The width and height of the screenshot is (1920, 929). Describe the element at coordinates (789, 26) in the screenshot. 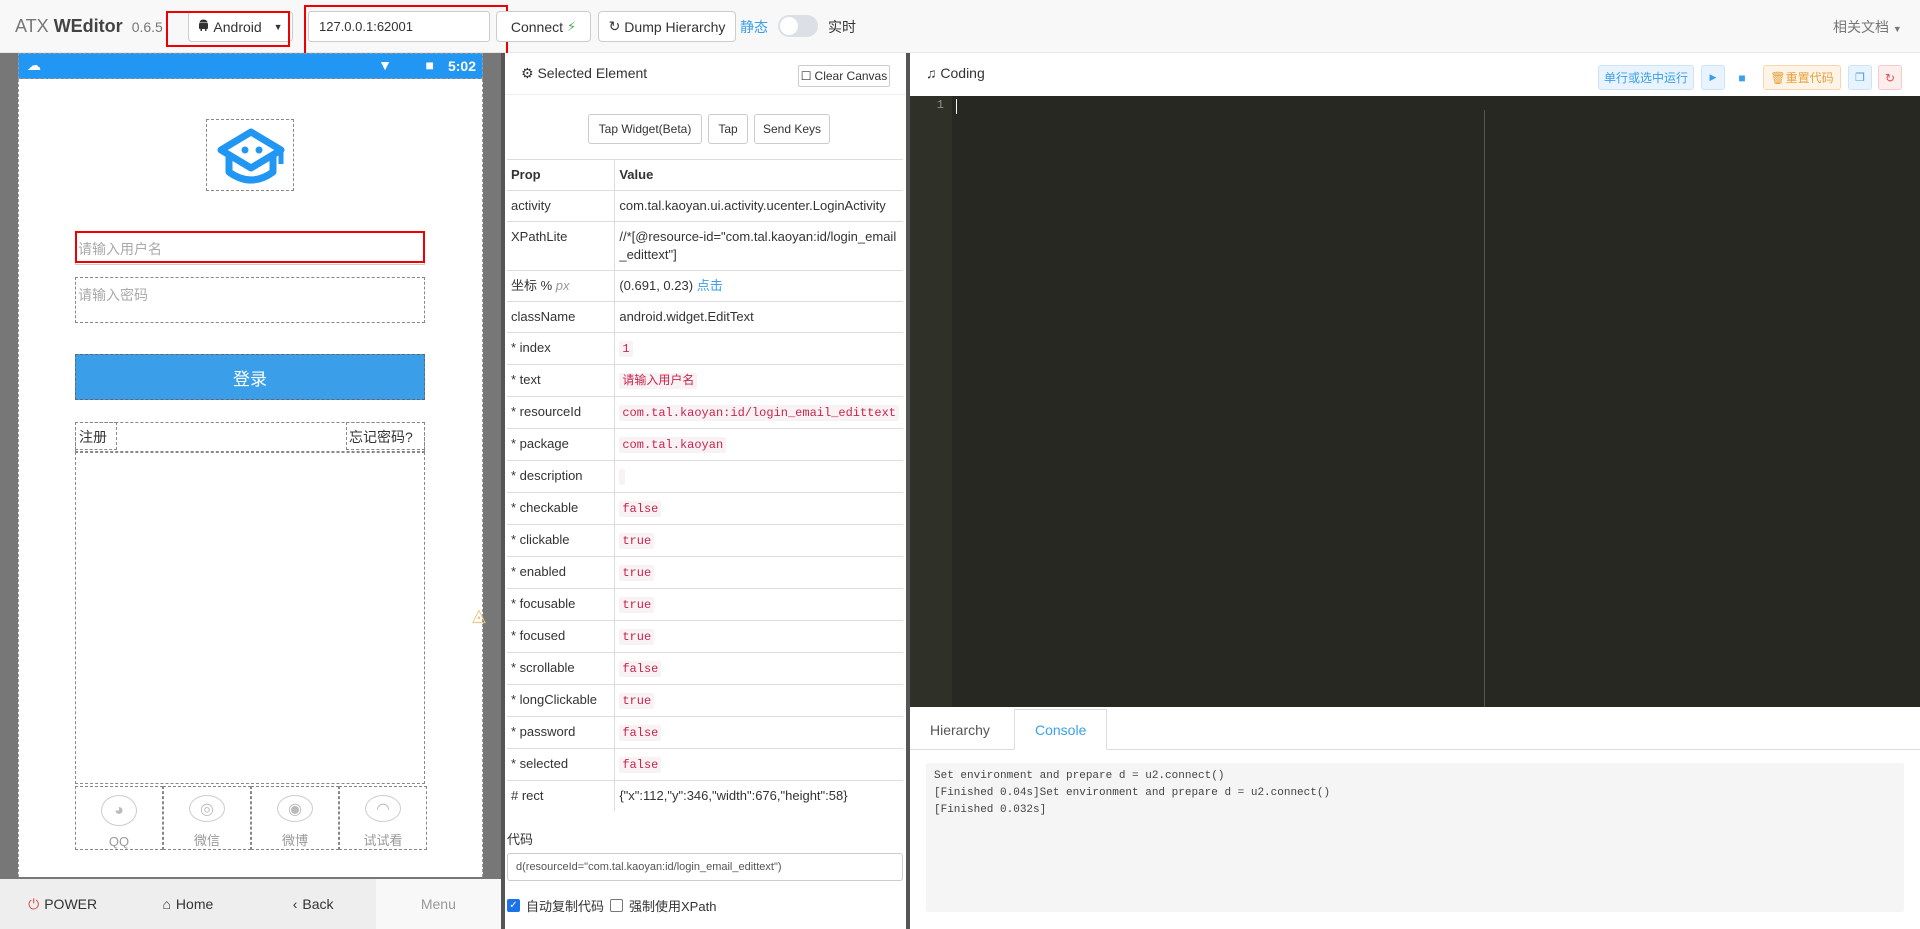

I see `toggle-knob` at that location.